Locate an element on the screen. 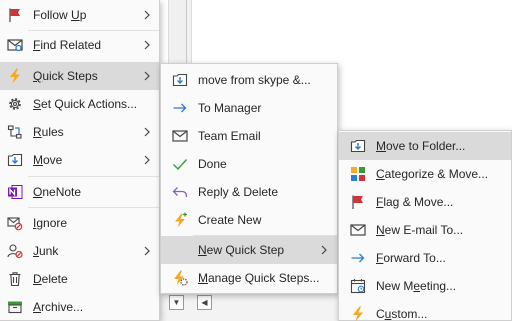 The height and width of the screenshot is (321, 512). find-related-icon is located at coordinates (15, 45).